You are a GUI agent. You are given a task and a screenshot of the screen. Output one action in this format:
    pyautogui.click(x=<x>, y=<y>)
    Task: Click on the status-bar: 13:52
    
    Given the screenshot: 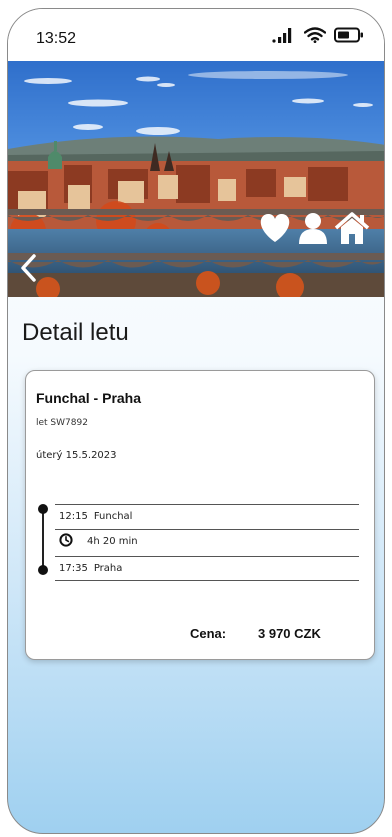 What is the action you would take?
    pyautogui.click(x=196, y=35)
    